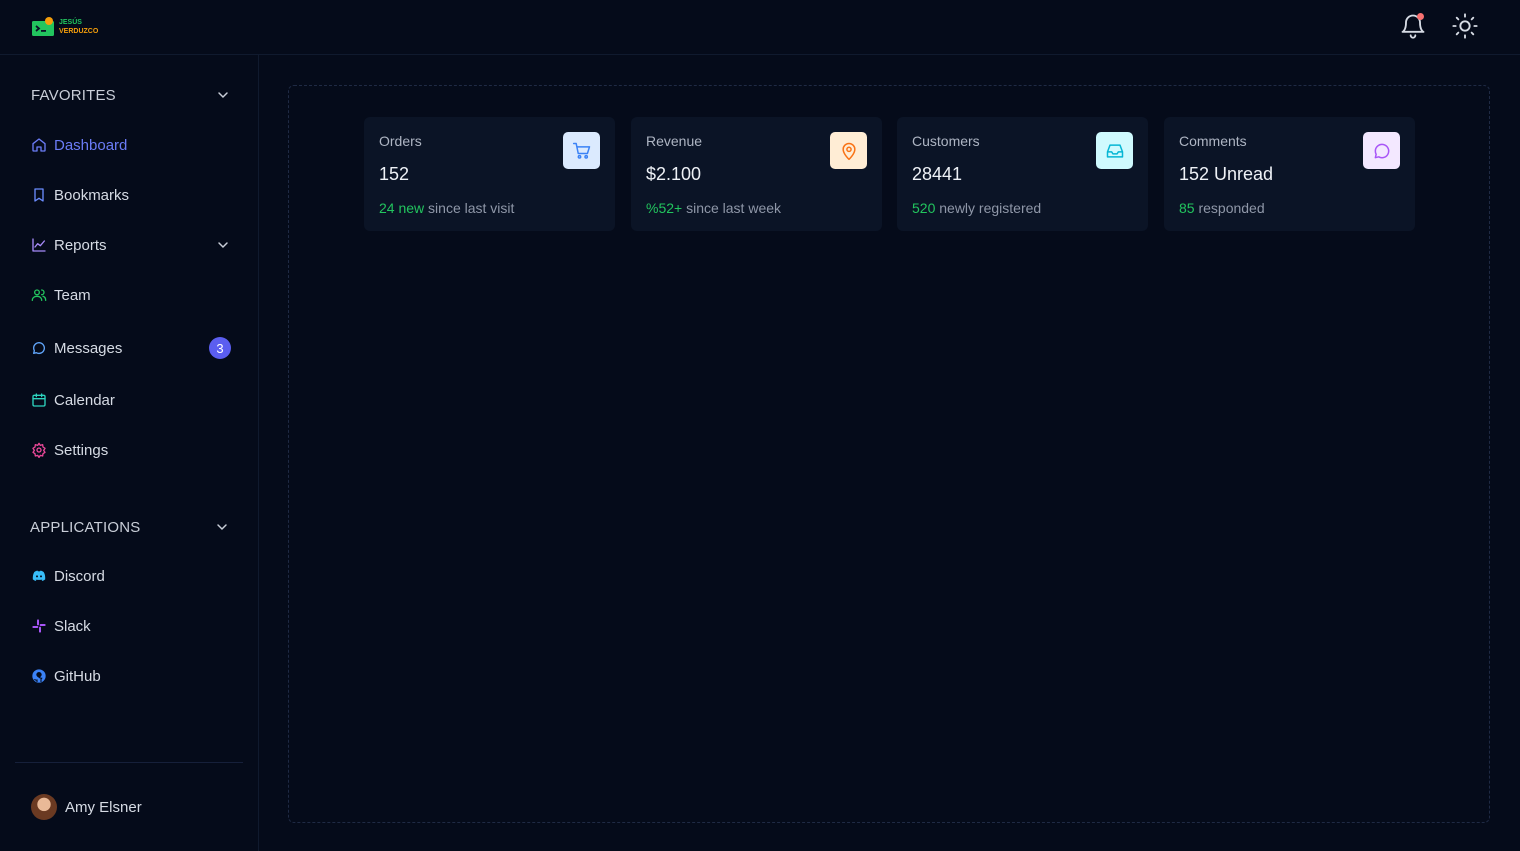 This screenshot has height=851, width=1520. I want to click on notification-dot, so click(1420, 16).